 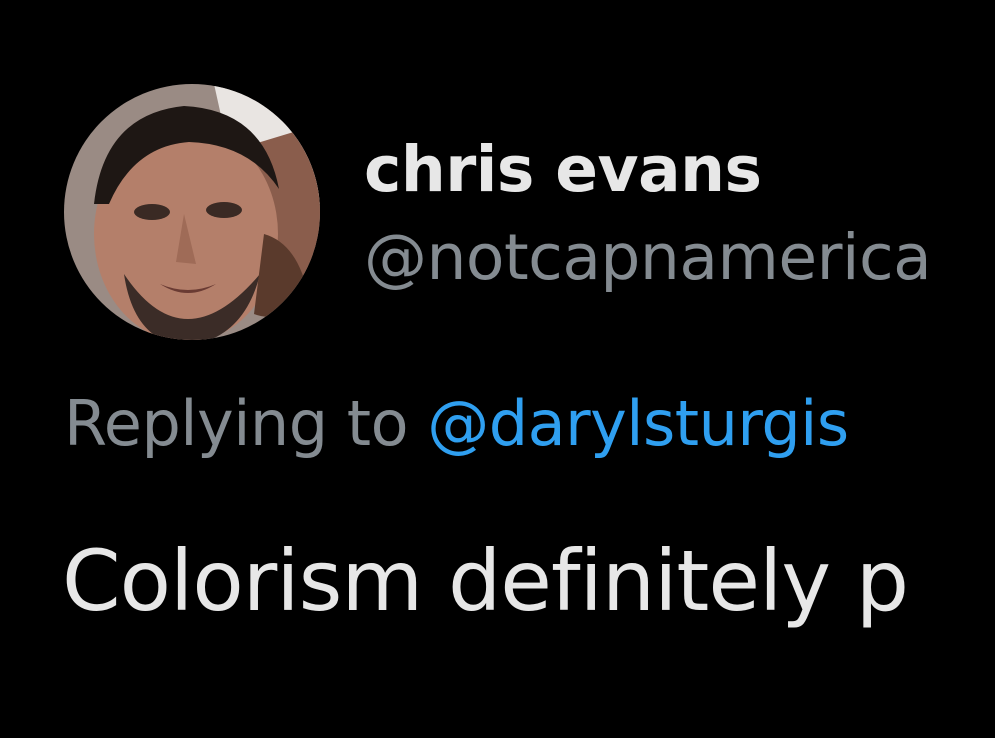 I want to click on avatar-photo, so click(x=192, y=212).